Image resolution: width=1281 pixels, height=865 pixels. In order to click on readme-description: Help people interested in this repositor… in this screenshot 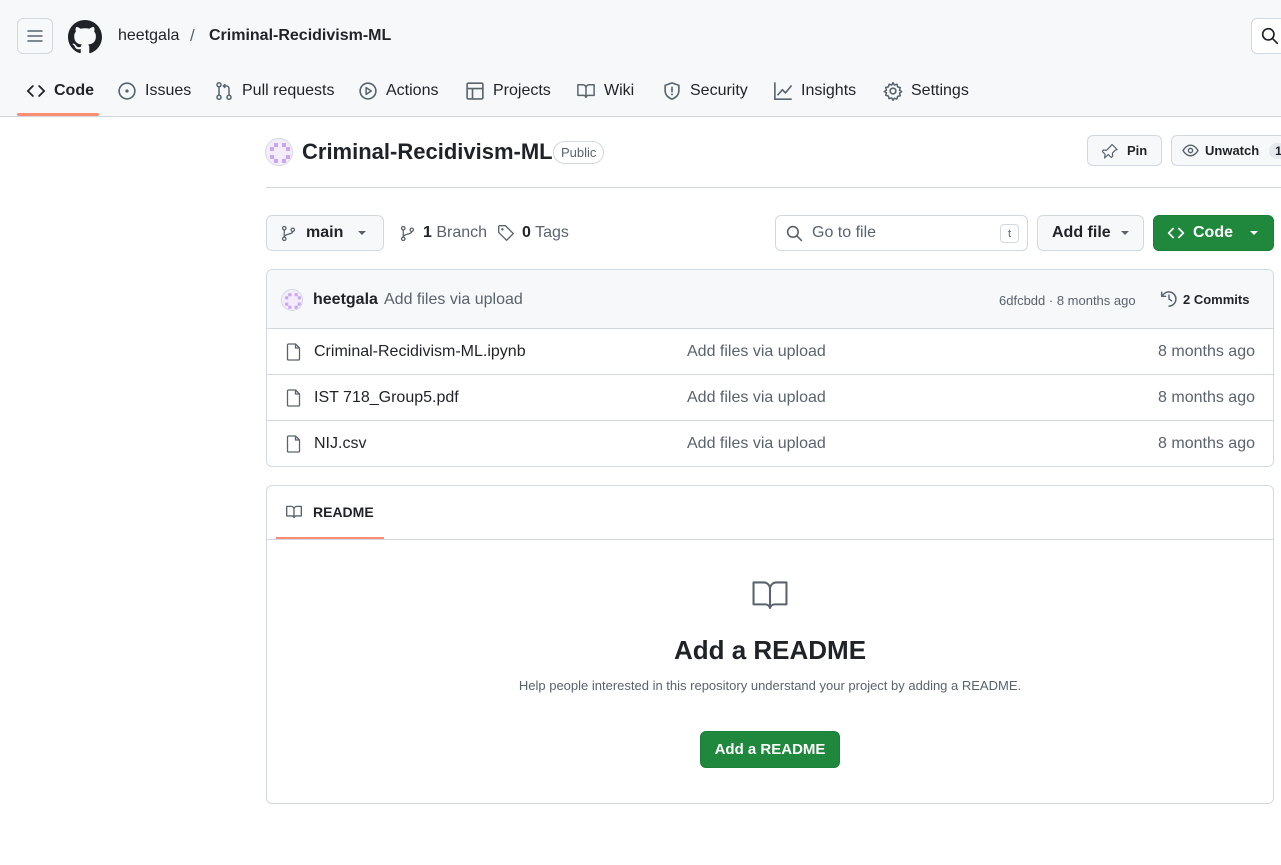, I will do `click(770, 685)`.